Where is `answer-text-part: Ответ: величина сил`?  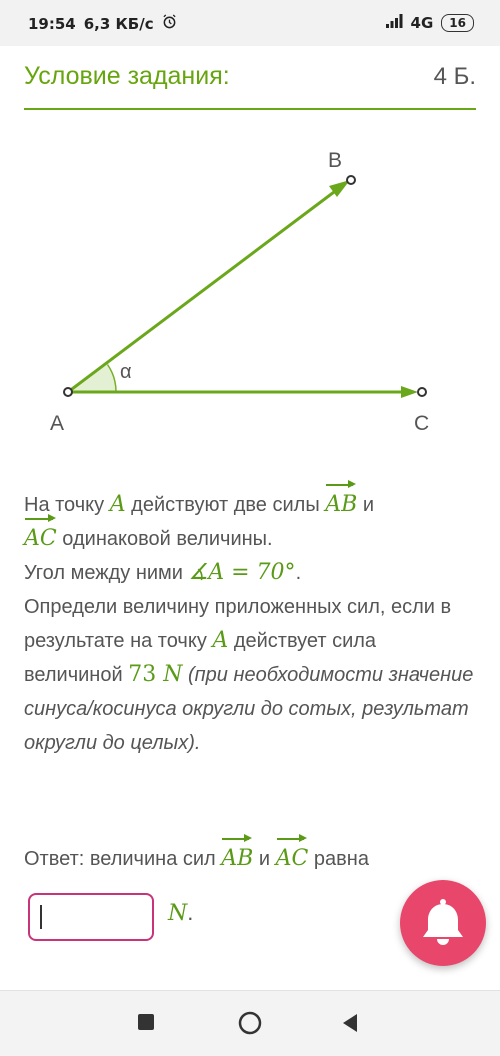 answer-text-part: Ответ: величина сил is located at coordinates (123, 859).